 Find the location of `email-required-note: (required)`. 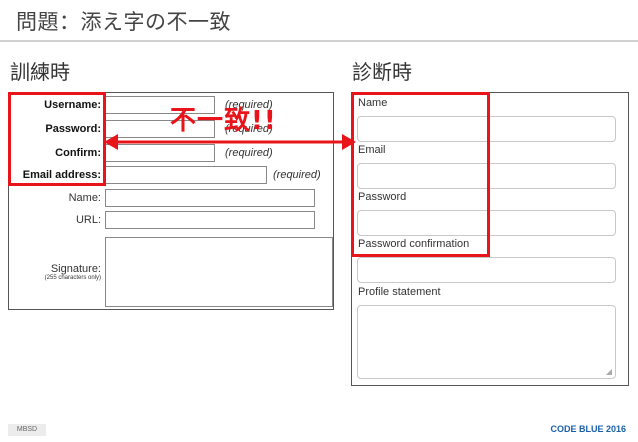

email-required-note: (required) is located at coordinates (297, 175).